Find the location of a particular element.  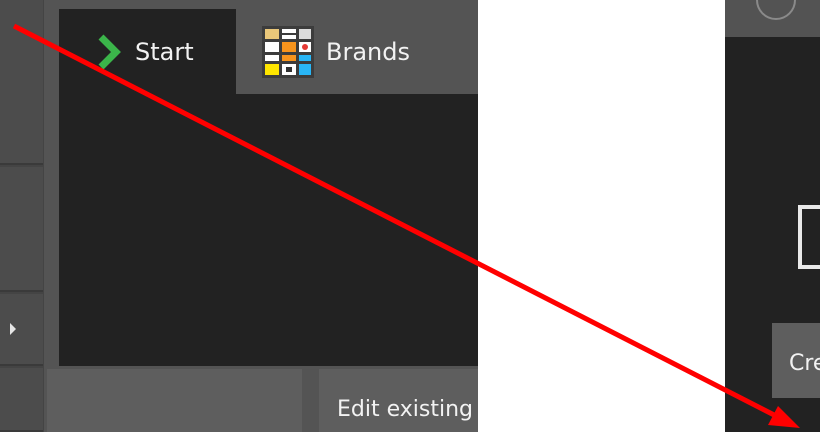

create-tile: Create is located at coordinates (796, 360).